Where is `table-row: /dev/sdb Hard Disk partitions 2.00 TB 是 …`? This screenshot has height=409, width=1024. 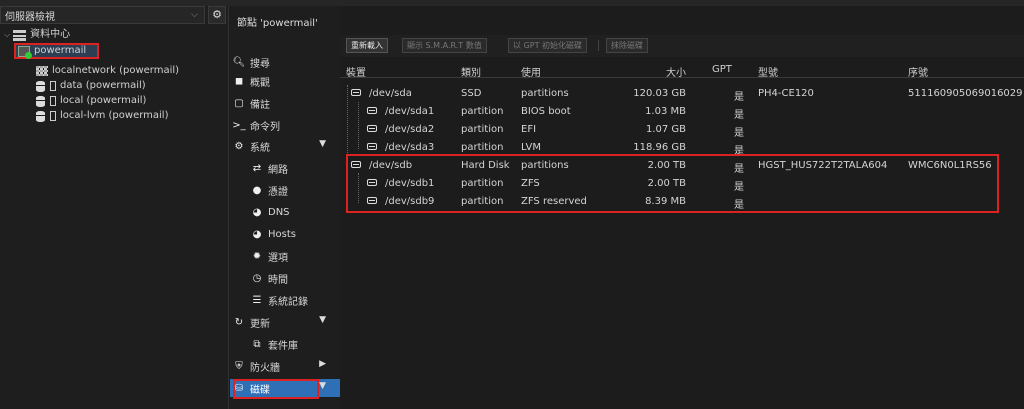
table-row: /dev/sdb Hard Disk partitions 2.00 TB 是 … is located at coordinates (682, 166).